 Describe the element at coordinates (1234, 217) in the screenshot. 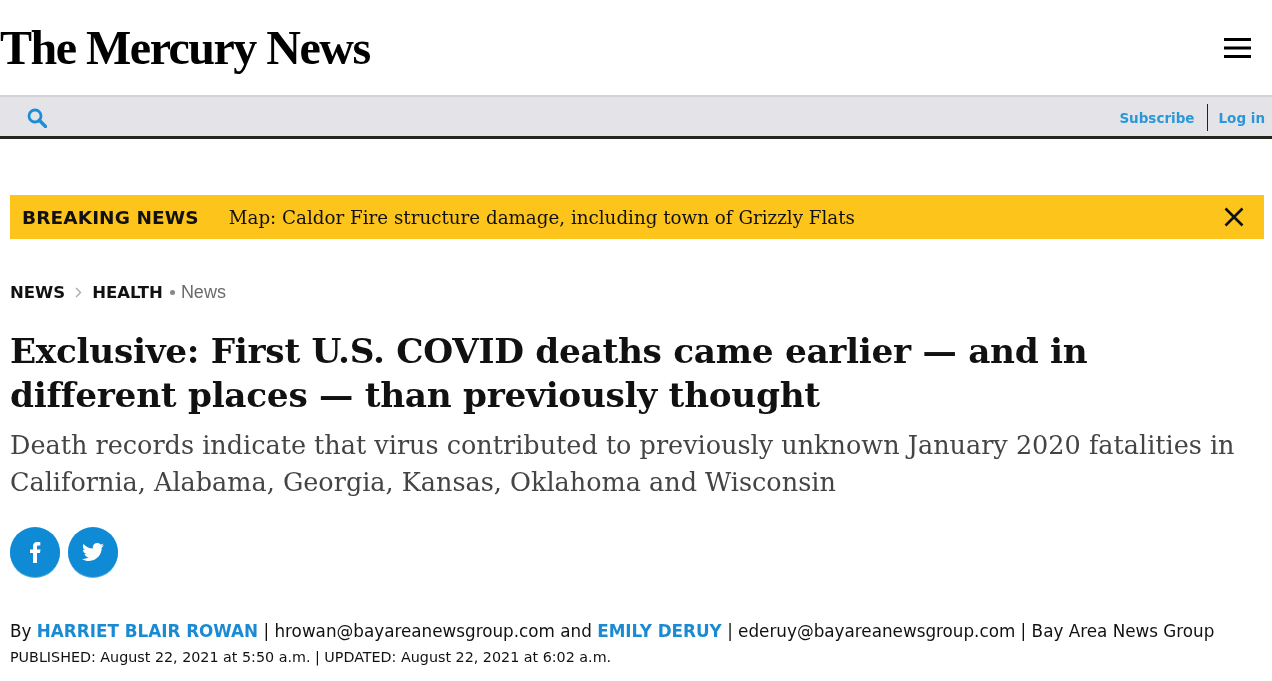

I see `close-icon` at that location.